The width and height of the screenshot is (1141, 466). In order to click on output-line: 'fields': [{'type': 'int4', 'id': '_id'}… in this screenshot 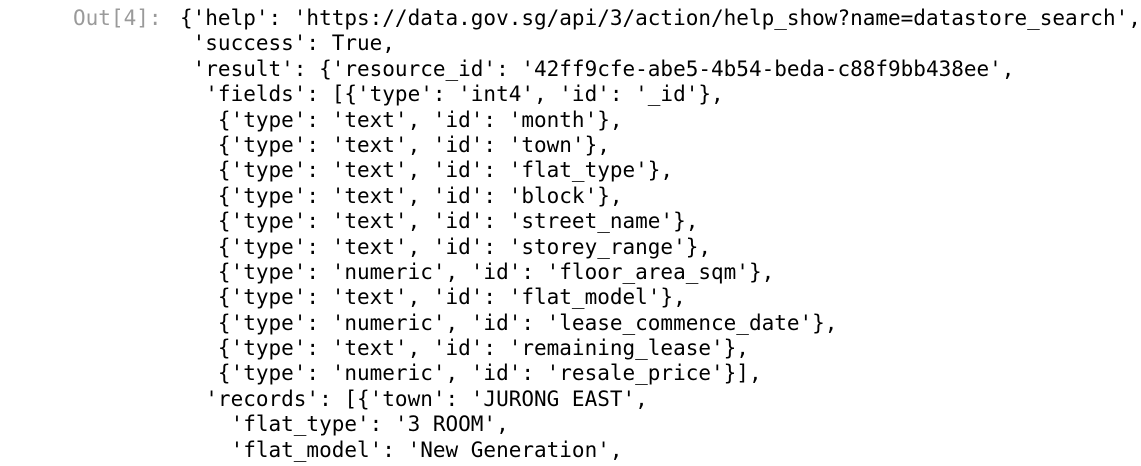, I will do `click(452, 94)`.